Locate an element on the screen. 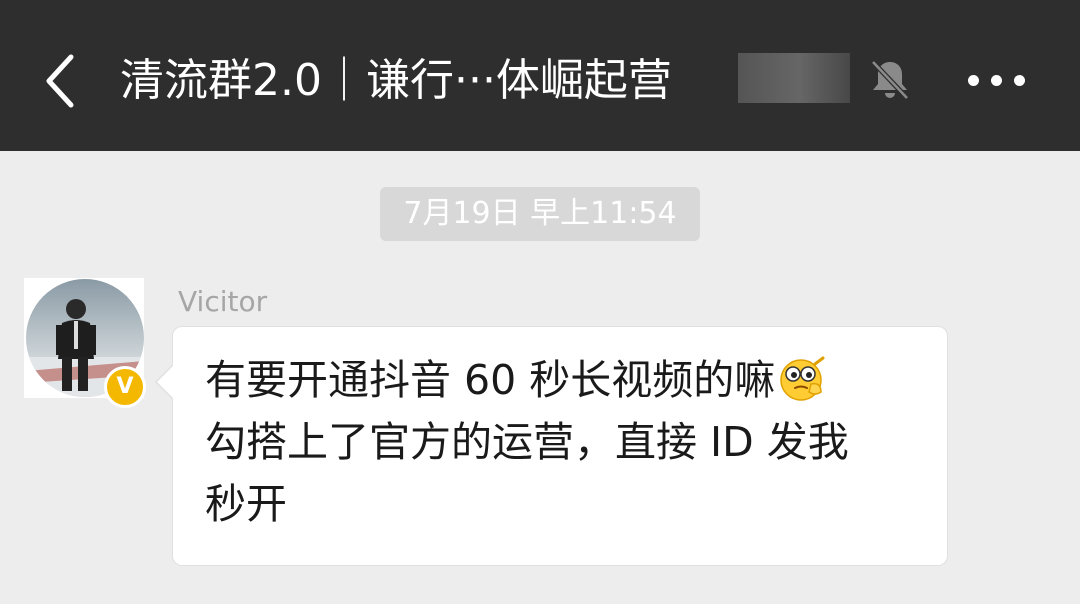 This screenshot has width=1080, height=604. bubble-tail is located at coordinates (165, 382).